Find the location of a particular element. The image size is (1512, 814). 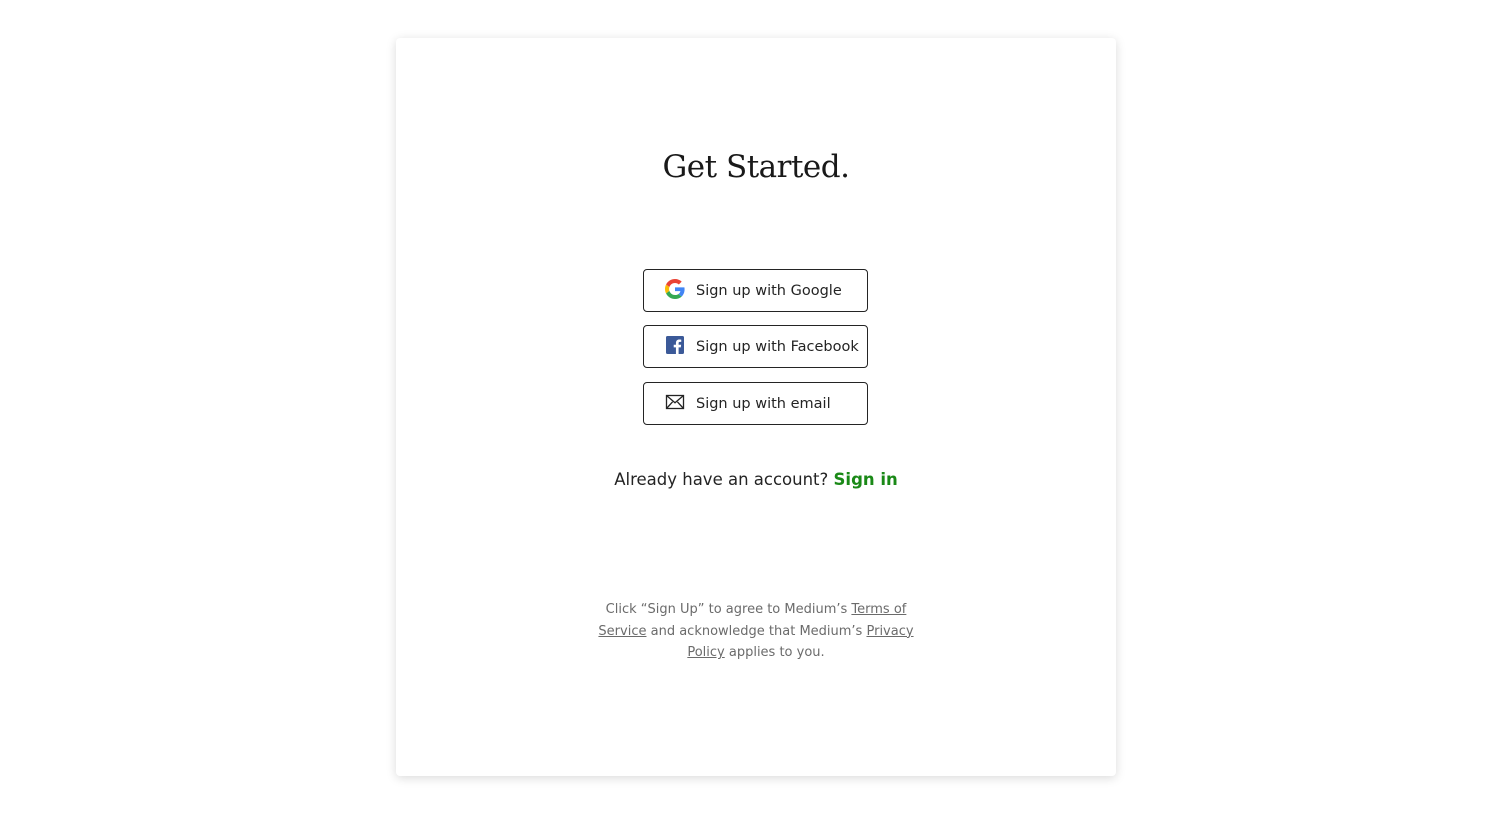

already-have-account-text: Already have an account? is located at coordinates (721, 479).